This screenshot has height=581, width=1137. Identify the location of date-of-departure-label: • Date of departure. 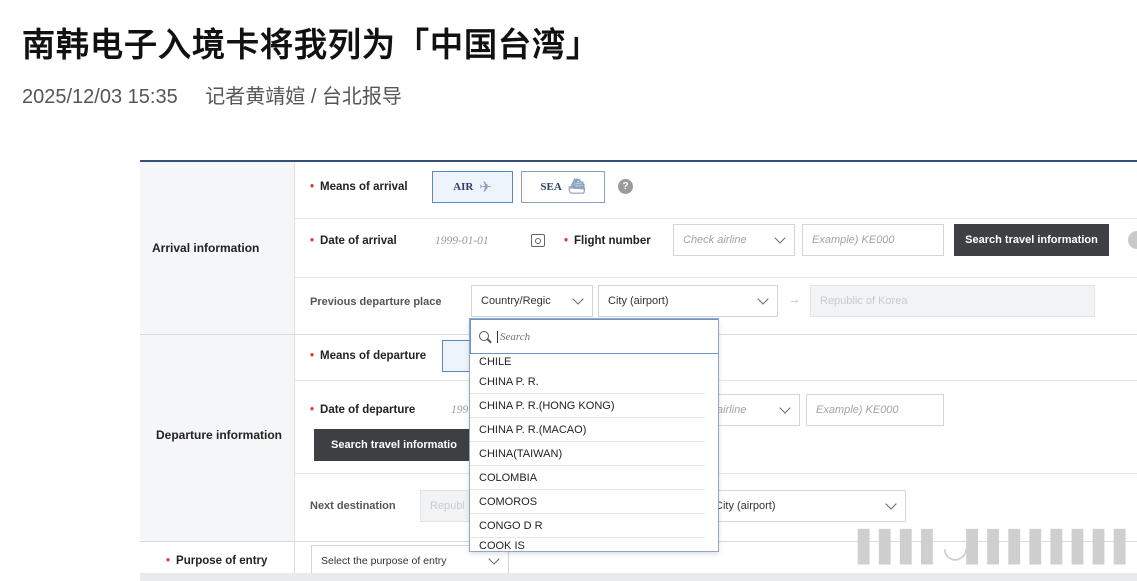
(363, 410).